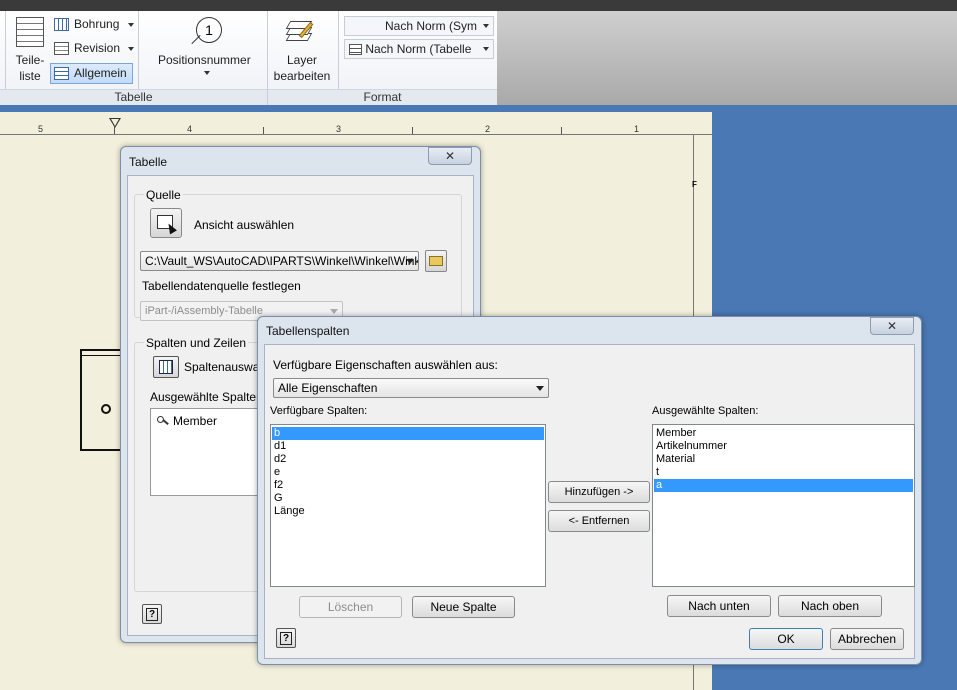  Describe the element at coordinates (190, 129) in the screenshot. I see `ruler-number: 4` at that location.